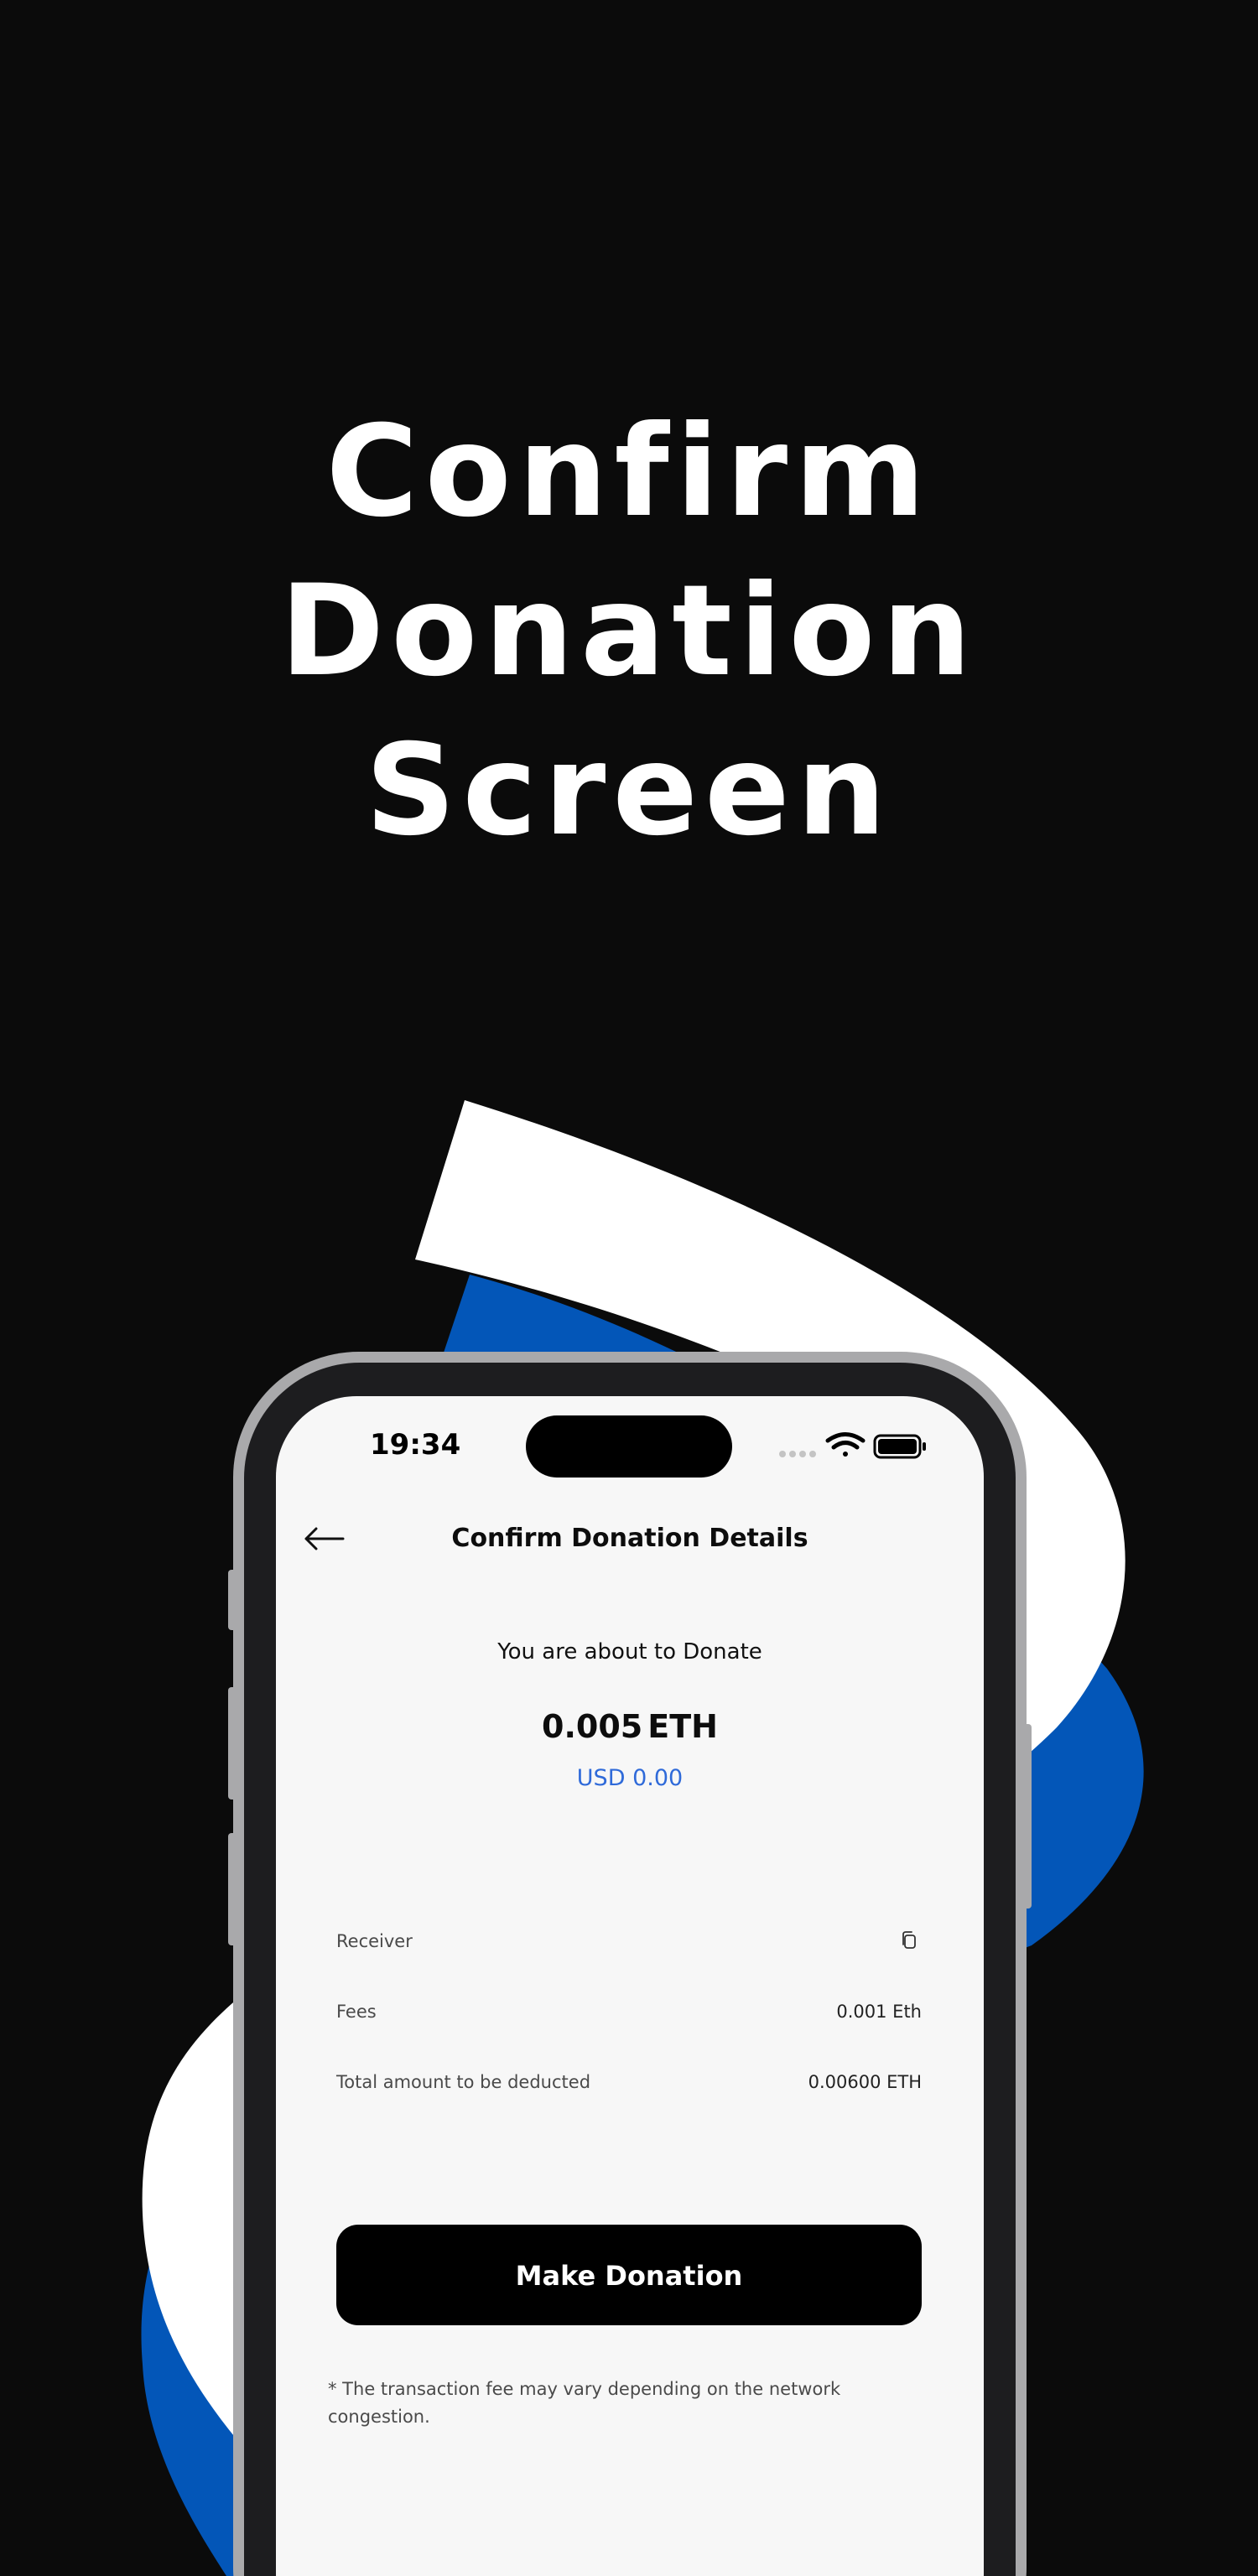 Image resolution: width=1258 pixels, height=2576 pixels. I want to click on total-label: Total amount to be deducted, so click(464, 2082).